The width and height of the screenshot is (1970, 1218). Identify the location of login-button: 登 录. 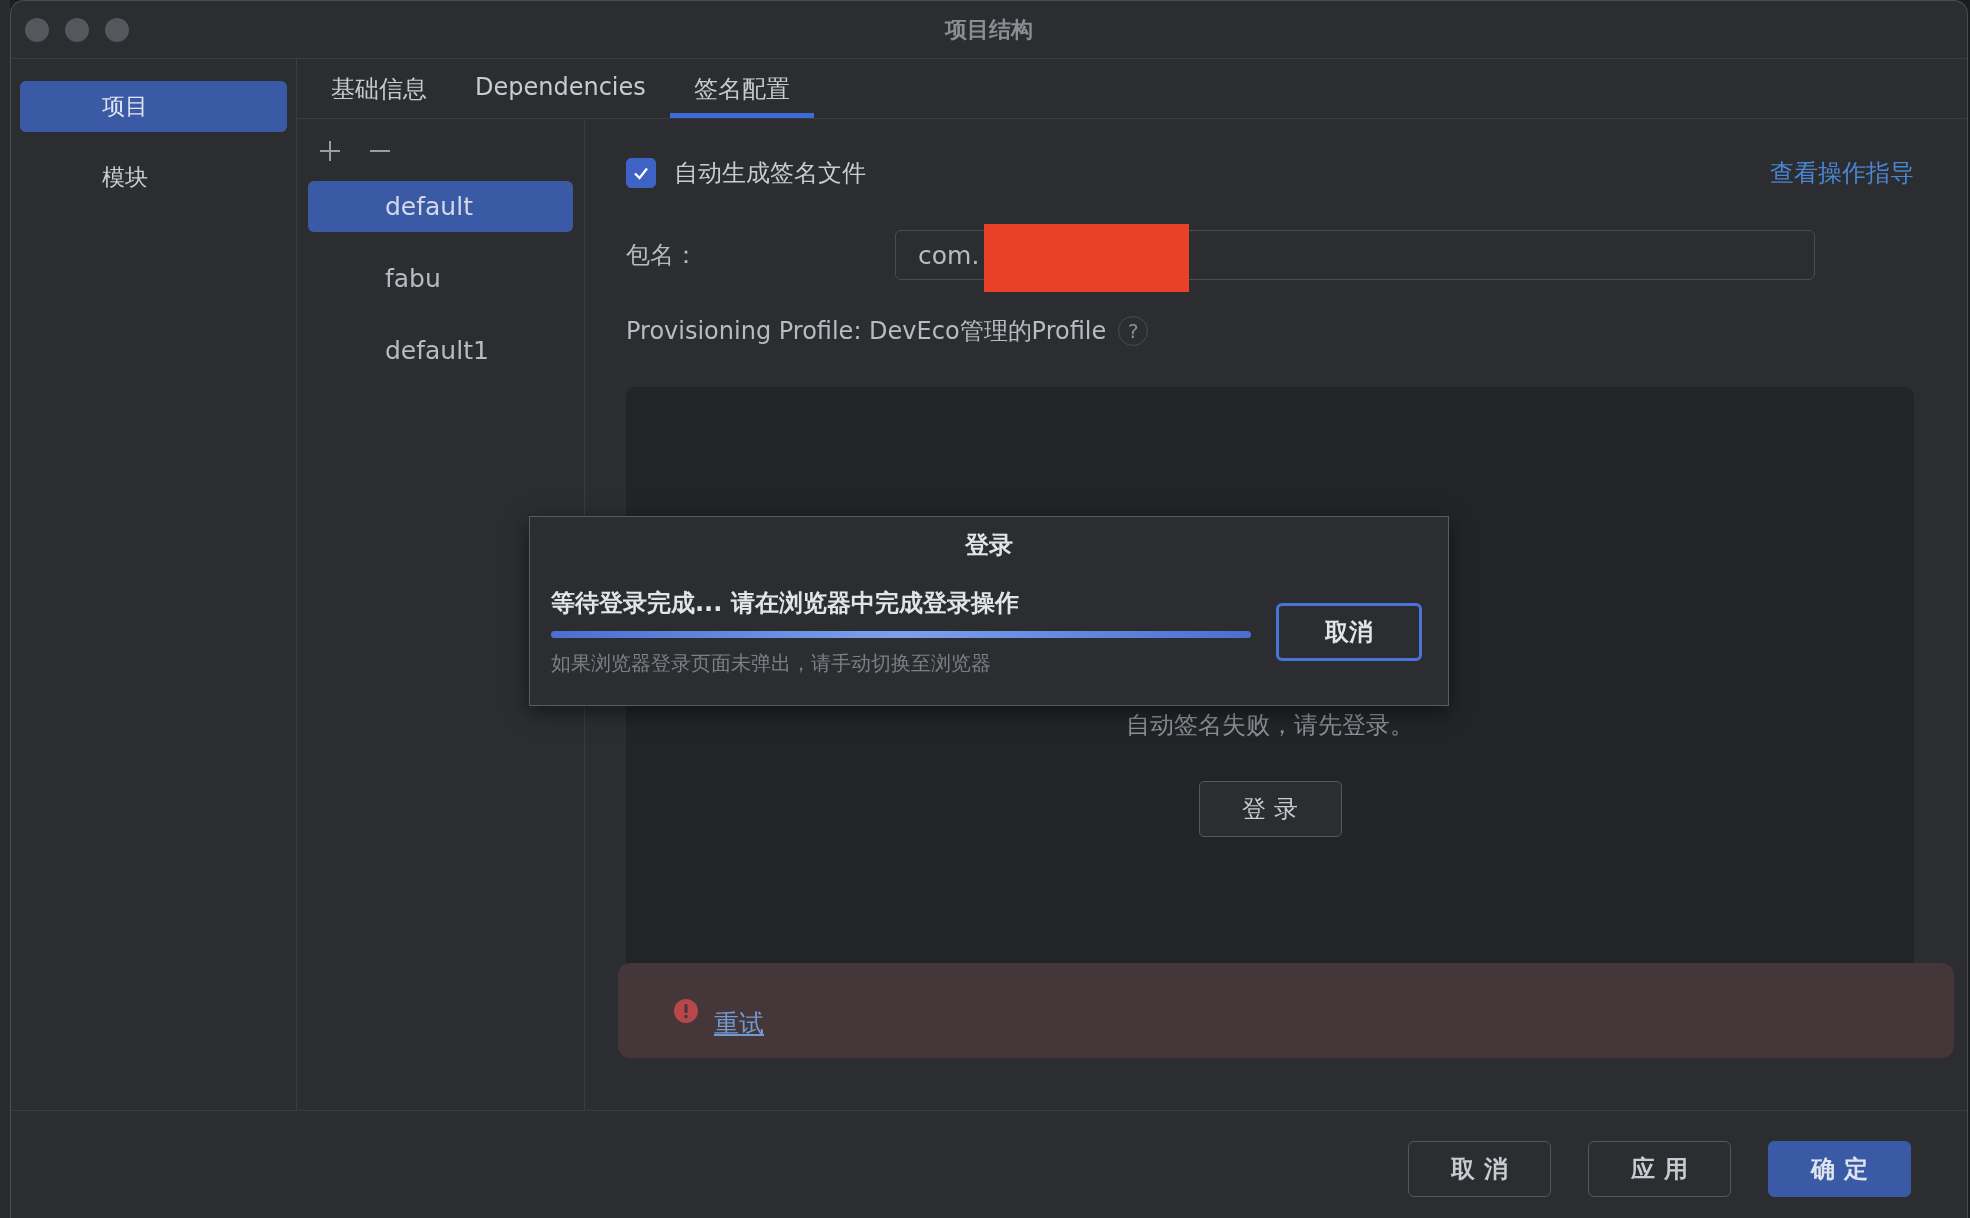
(1270, 809).